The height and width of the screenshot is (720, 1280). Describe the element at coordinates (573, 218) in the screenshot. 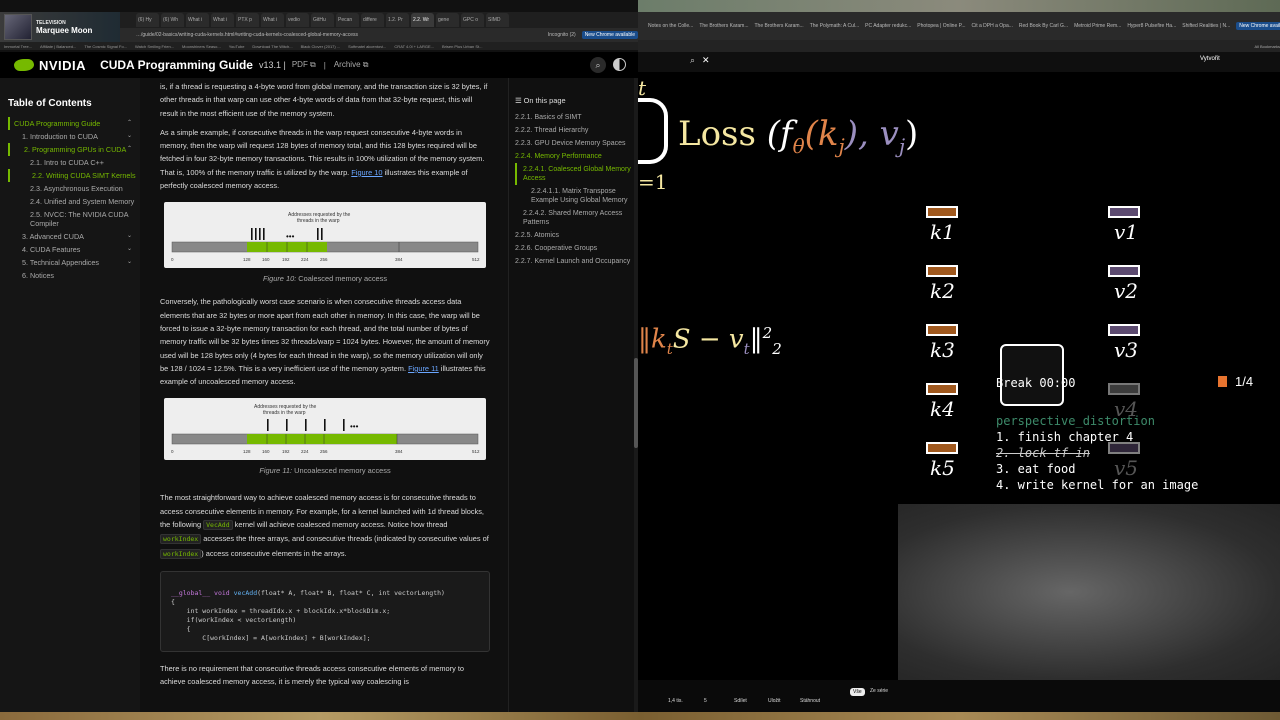

I see `on-this-page-item: 2.2.4.2. Shared Memory Access Patterns` at that location.